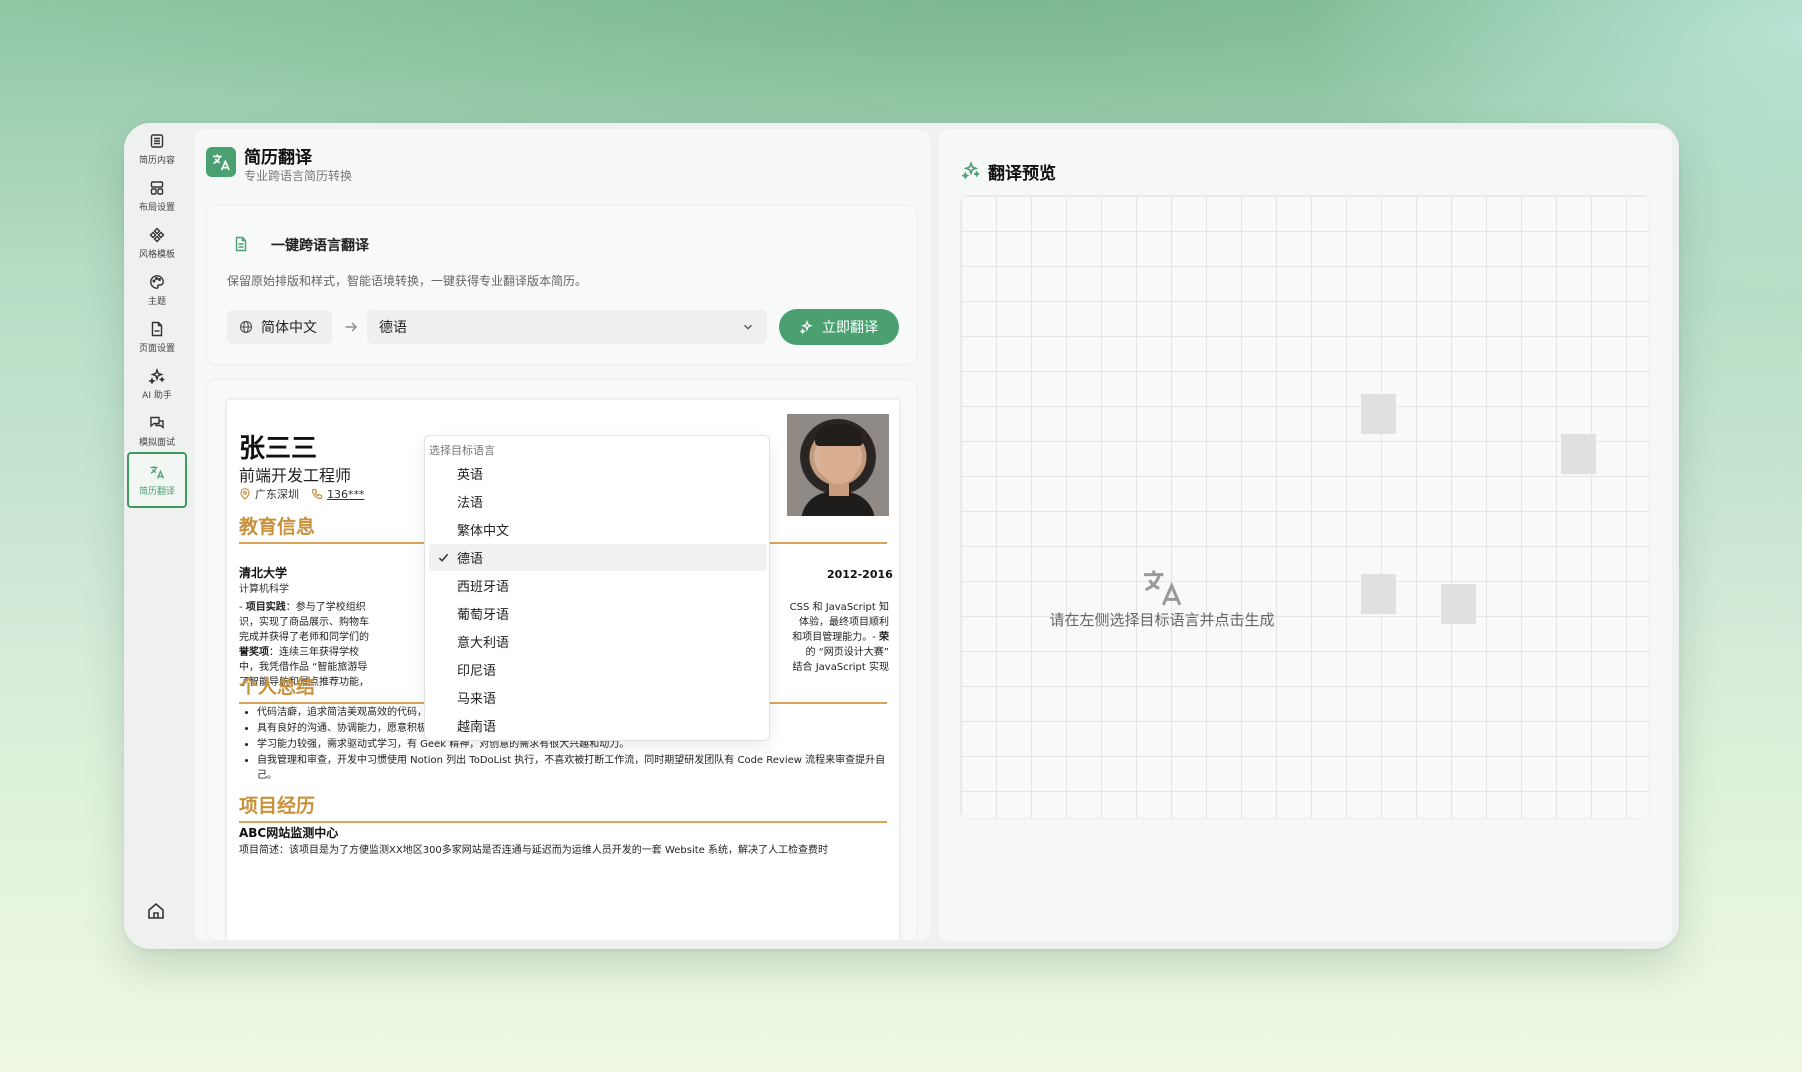  I want to click on home-button, so click(156, 911).